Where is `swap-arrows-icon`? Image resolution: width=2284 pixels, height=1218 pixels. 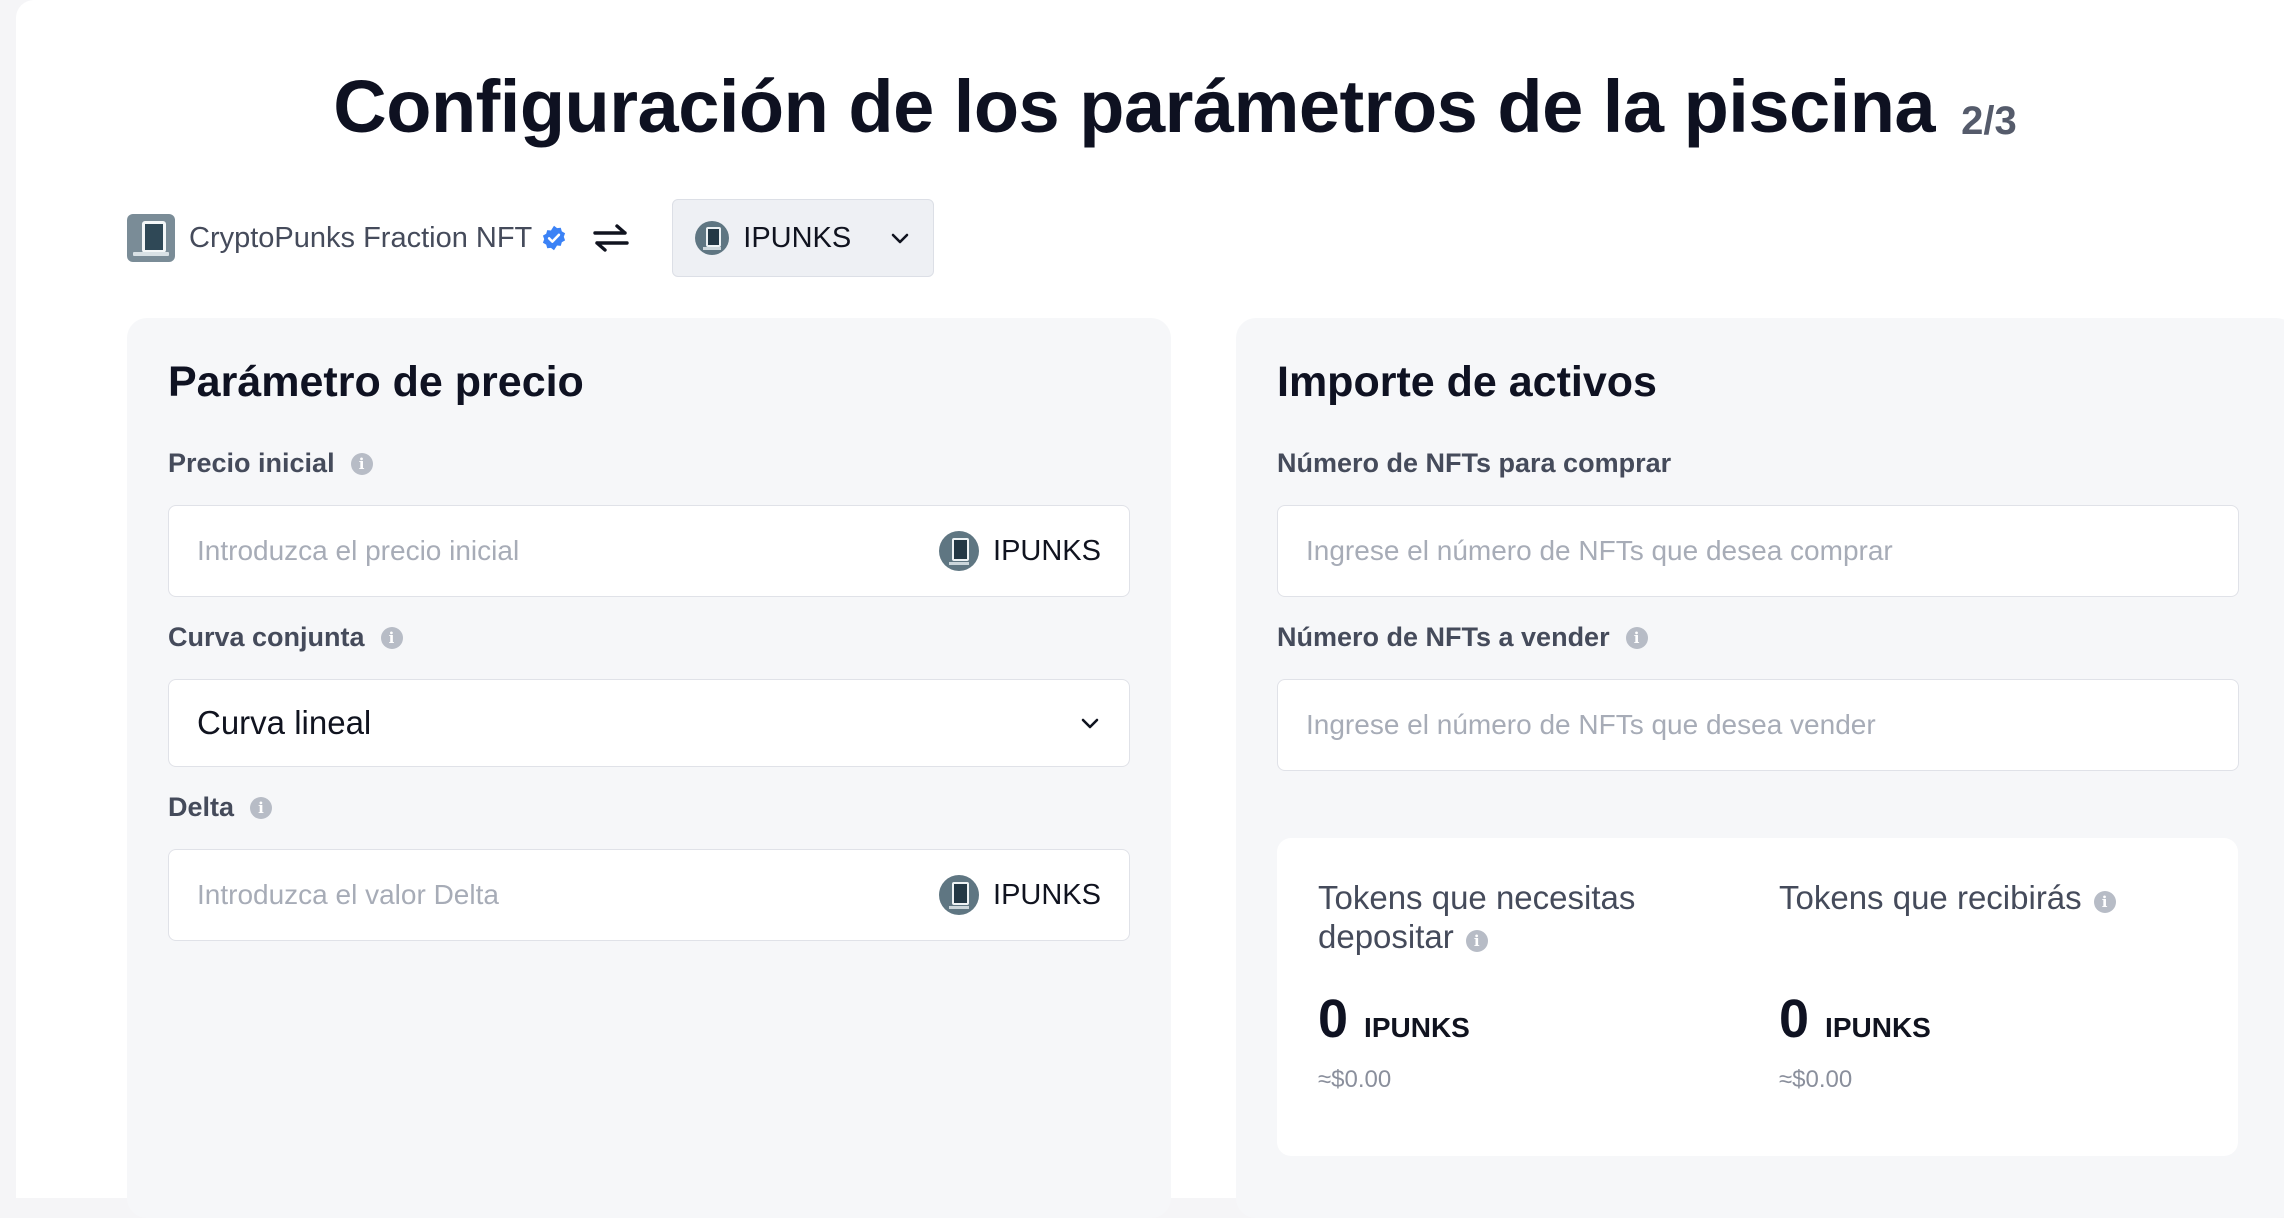
swap-arrows-icon is located at coordinates (611, 238).